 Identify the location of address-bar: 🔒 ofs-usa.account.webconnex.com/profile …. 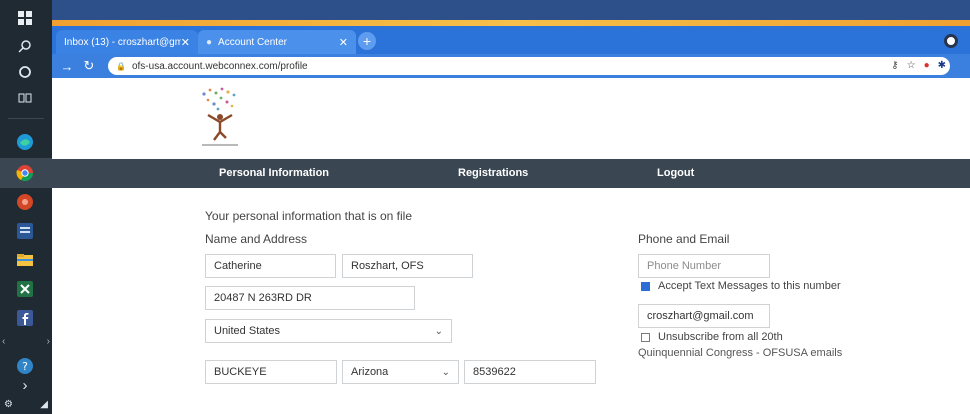
(529, 66).